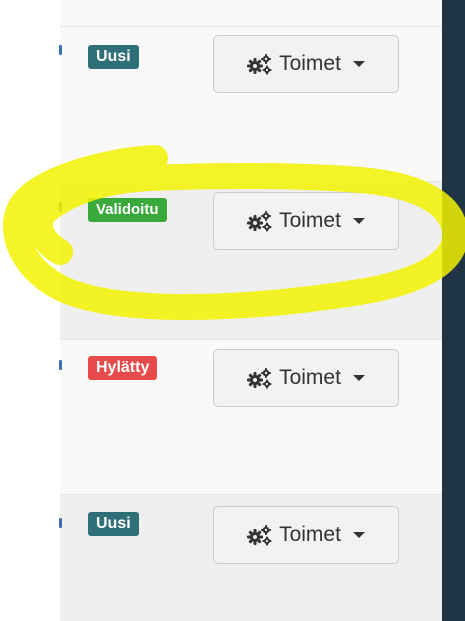 This screenshot has height=621, width=465. What do you see at coordinates (251, 13) in the screenshot?
I see `table-row` at bounding box center [251, 13].